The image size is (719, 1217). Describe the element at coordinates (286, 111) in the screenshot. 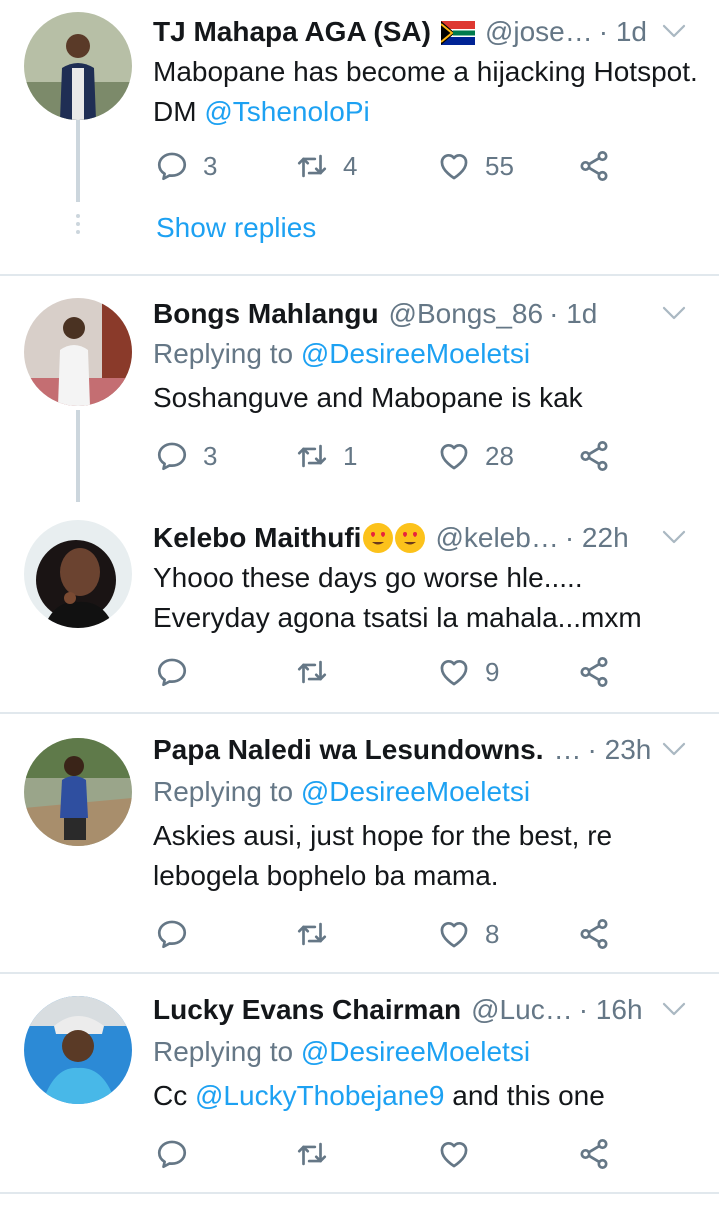

I see `mention-link: @TshenoloPi` at that location.